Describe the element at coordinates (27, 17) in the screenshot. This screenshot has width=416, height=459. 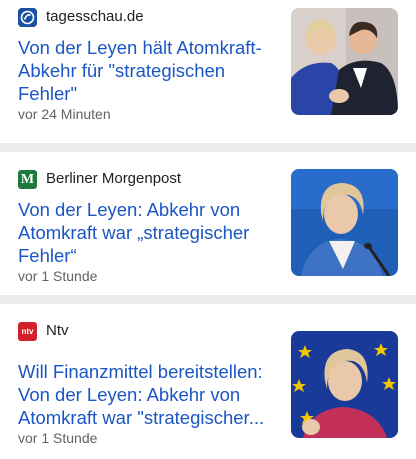
I see `tagesschau-logo-icon` at that location.